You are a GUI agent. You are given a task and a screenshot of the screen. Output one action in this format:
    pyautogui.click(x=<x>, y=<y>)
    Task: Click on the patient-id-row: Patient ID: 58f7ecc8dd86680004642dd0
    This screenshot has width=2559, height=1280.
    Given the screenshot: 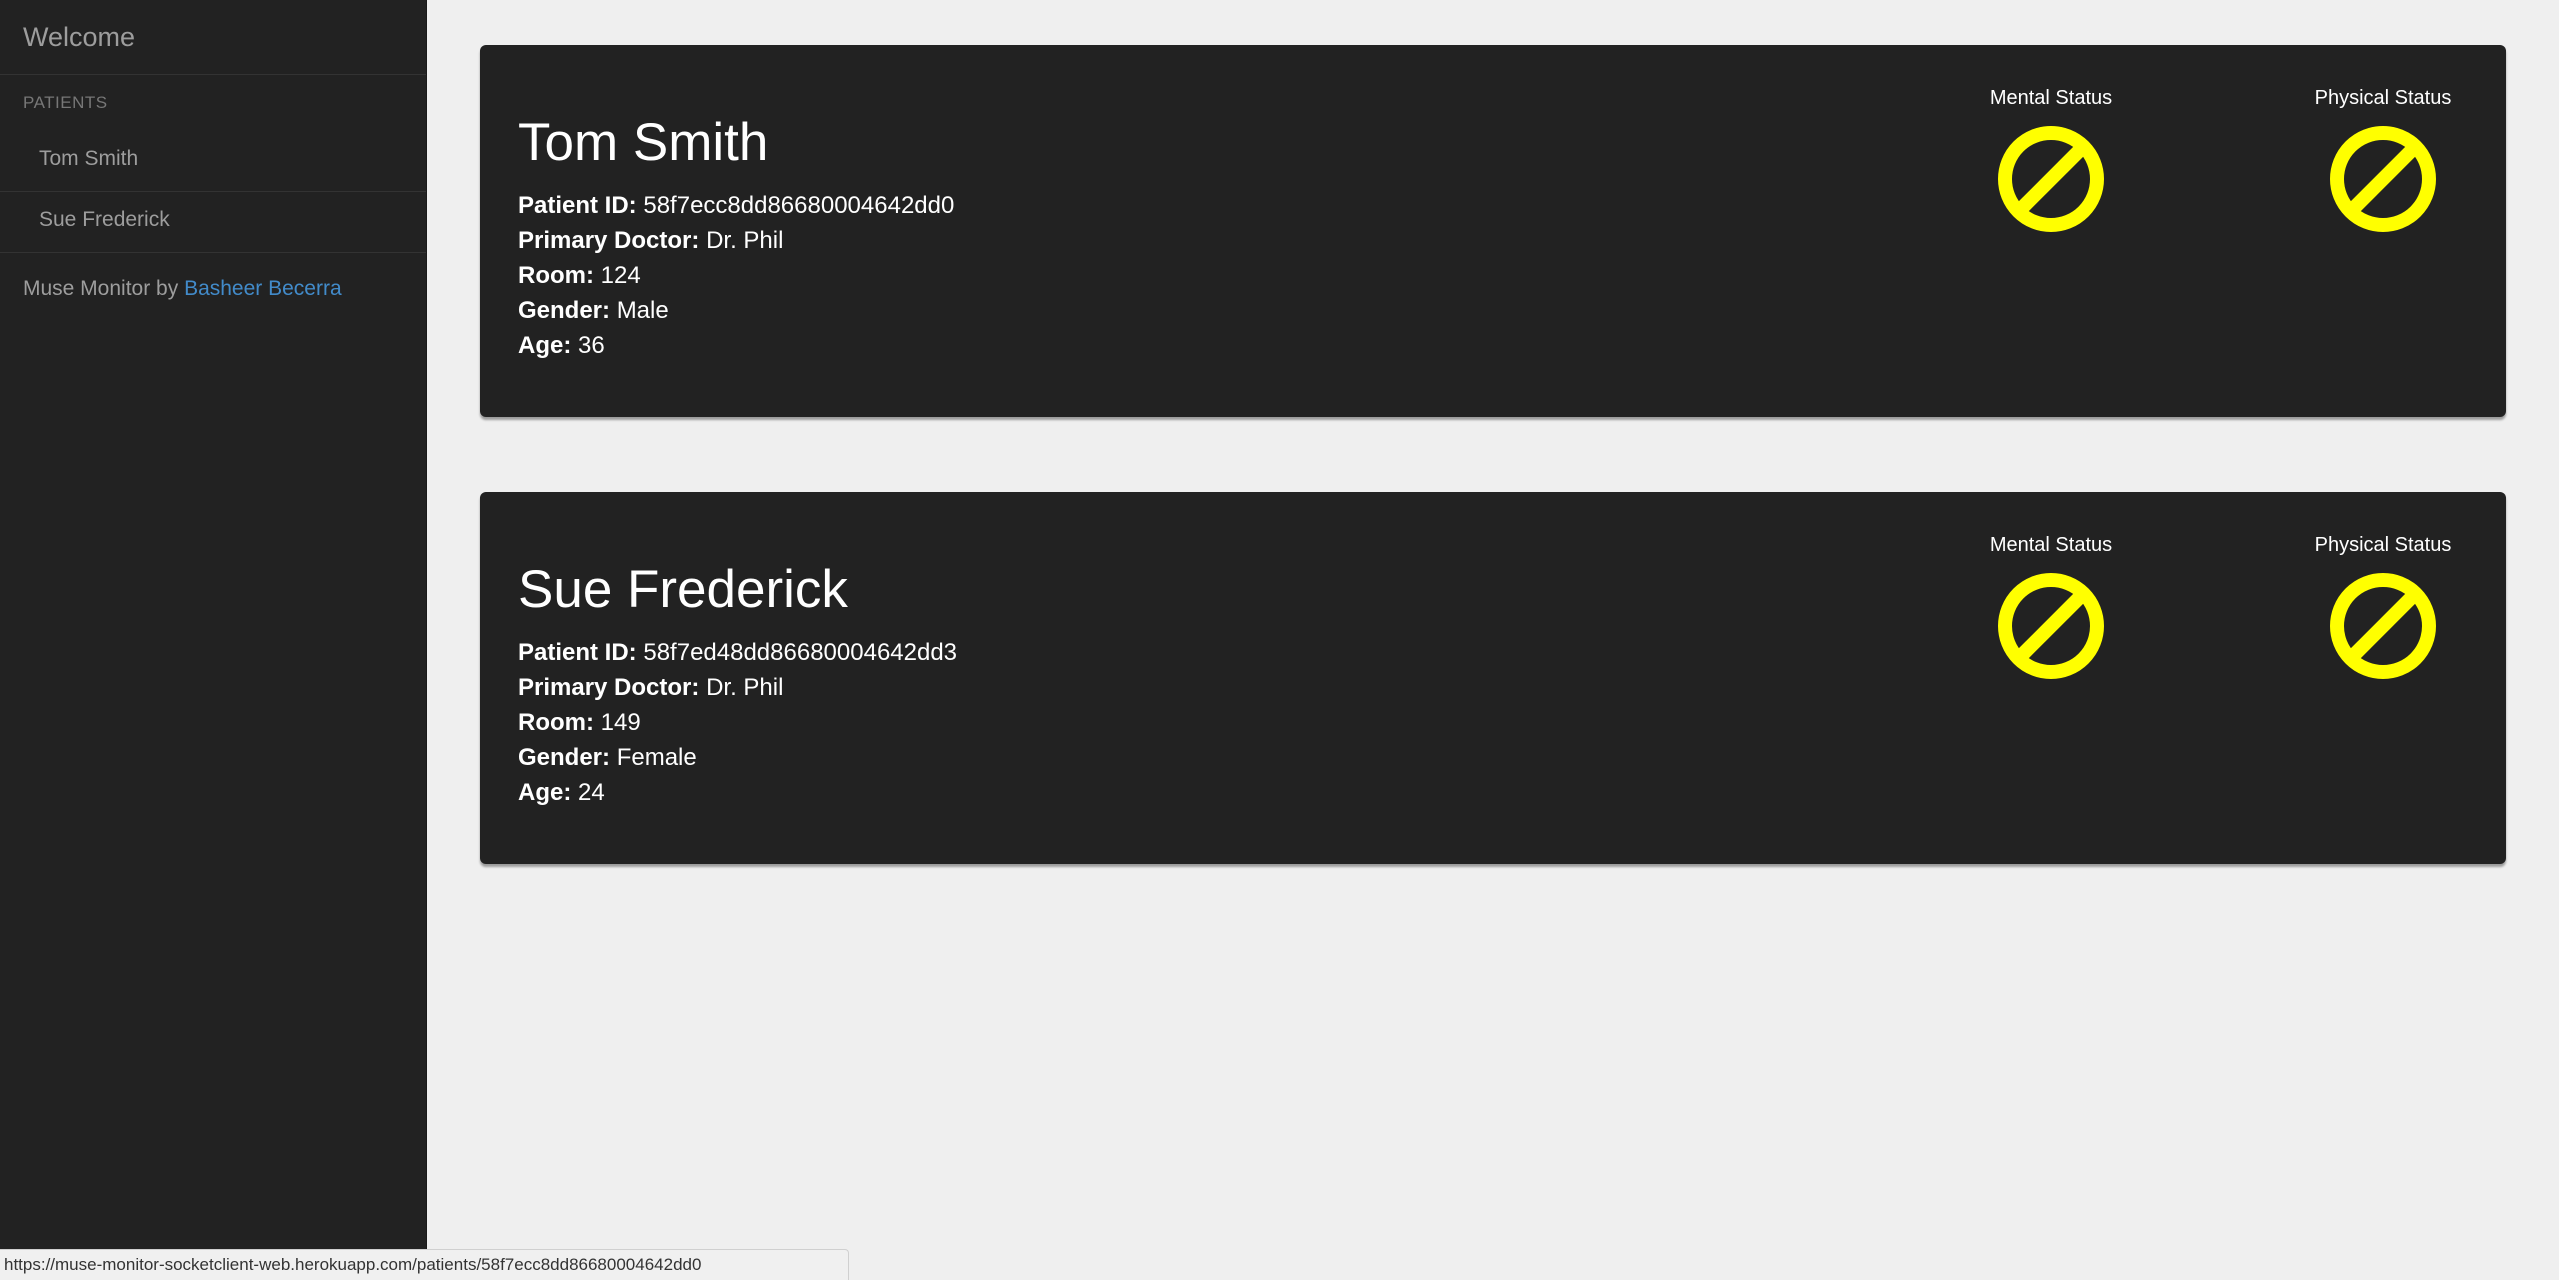 What is the action you would take?
    pyautogui.click(x=736, y=205)
    